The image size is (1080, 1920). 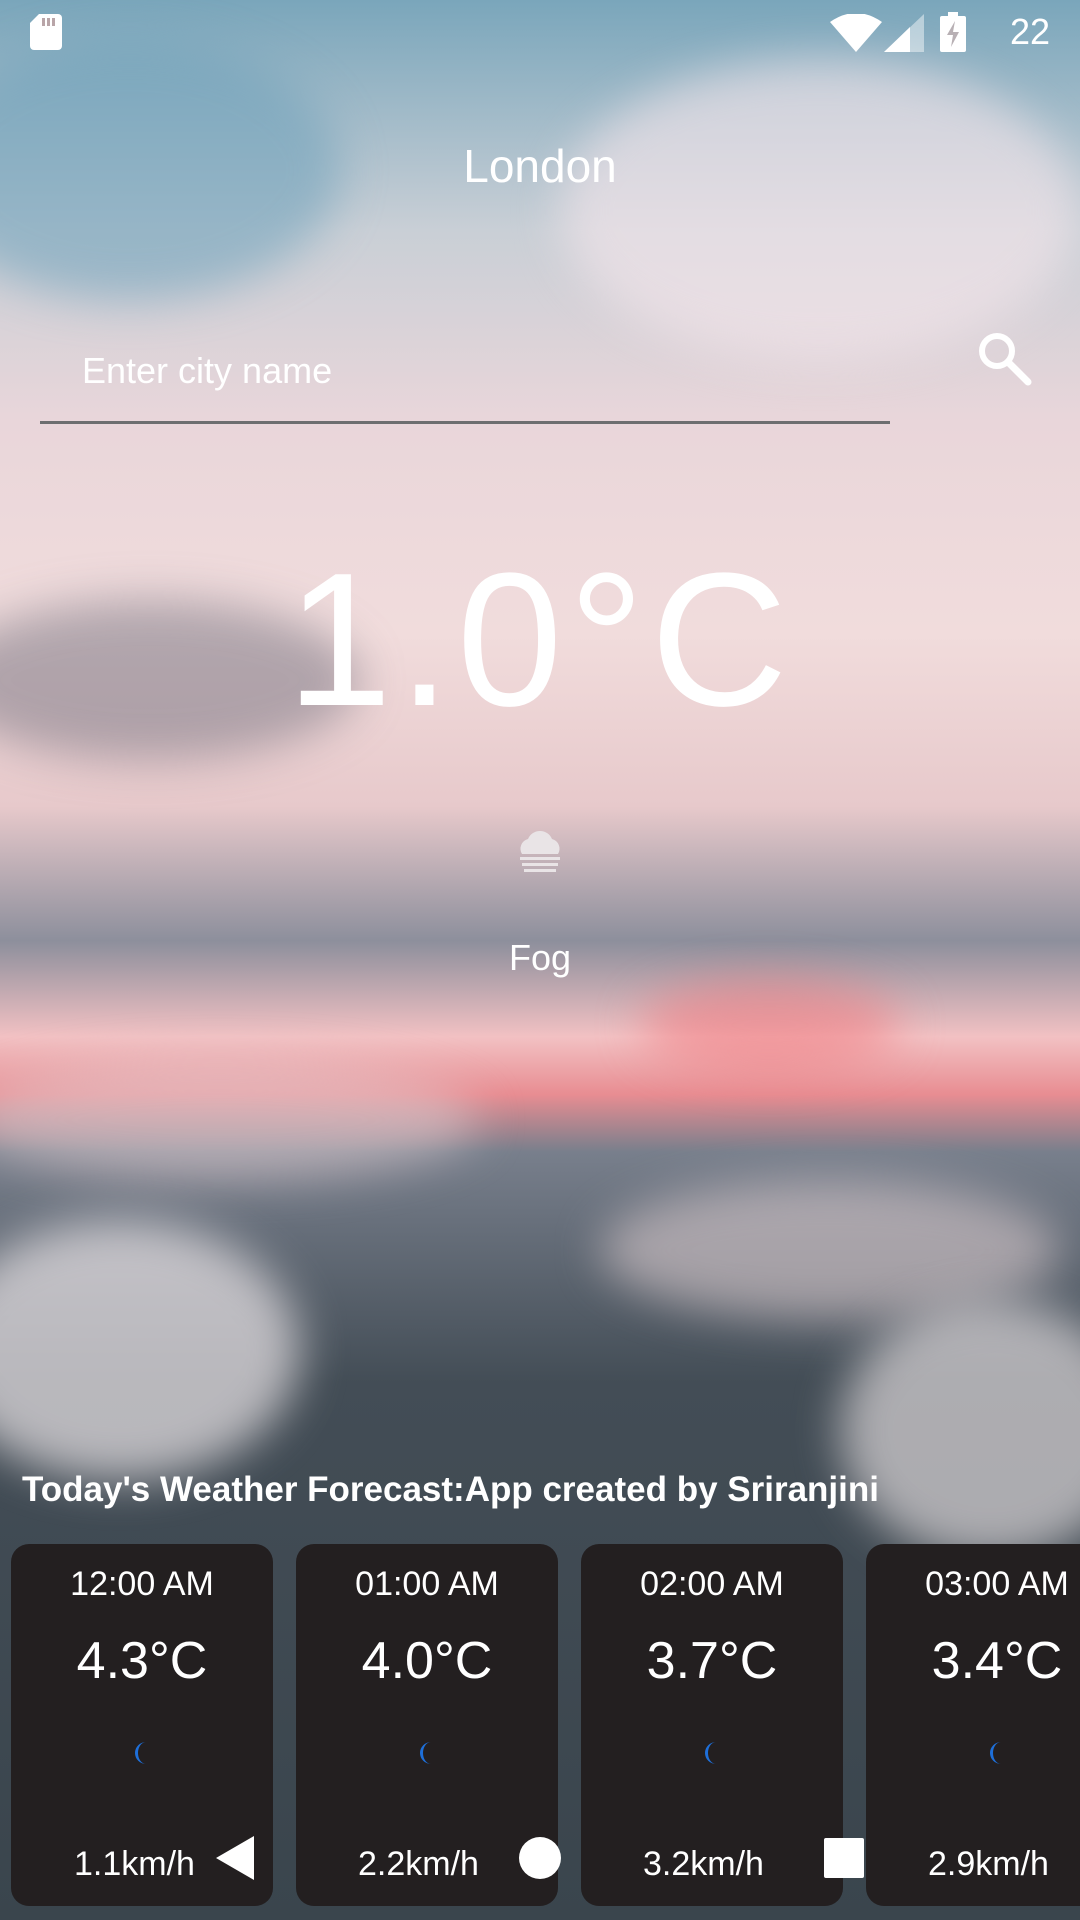 What do you see at coordinates (540, 851) in the screenshot?
I see `fog-cloud-icon` at bounding box center [540, 851].